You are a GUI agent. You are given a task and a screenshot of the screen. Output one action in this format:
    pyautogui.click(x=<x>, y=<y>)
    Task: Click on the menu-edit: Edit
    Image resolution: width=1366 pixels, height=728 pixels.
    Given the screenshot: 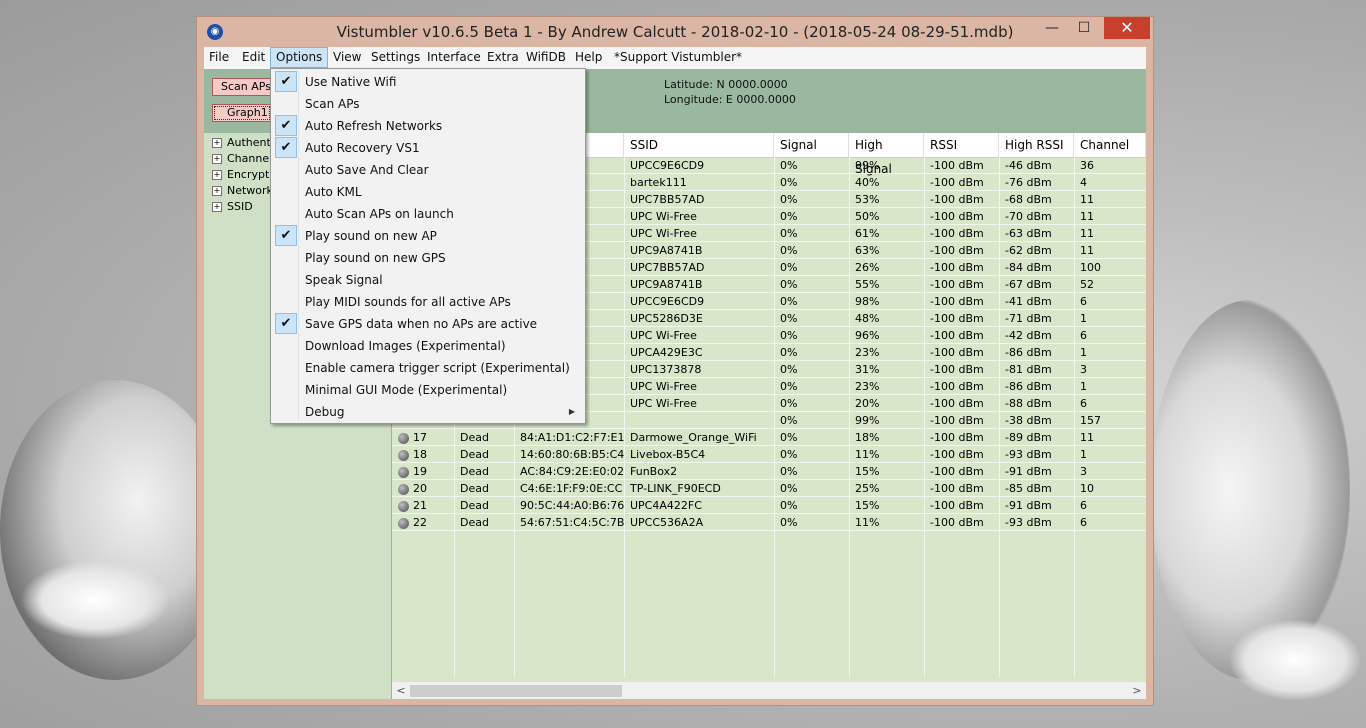 What is the action you would take?
    pyautogui.click(x=253, y=57)
    